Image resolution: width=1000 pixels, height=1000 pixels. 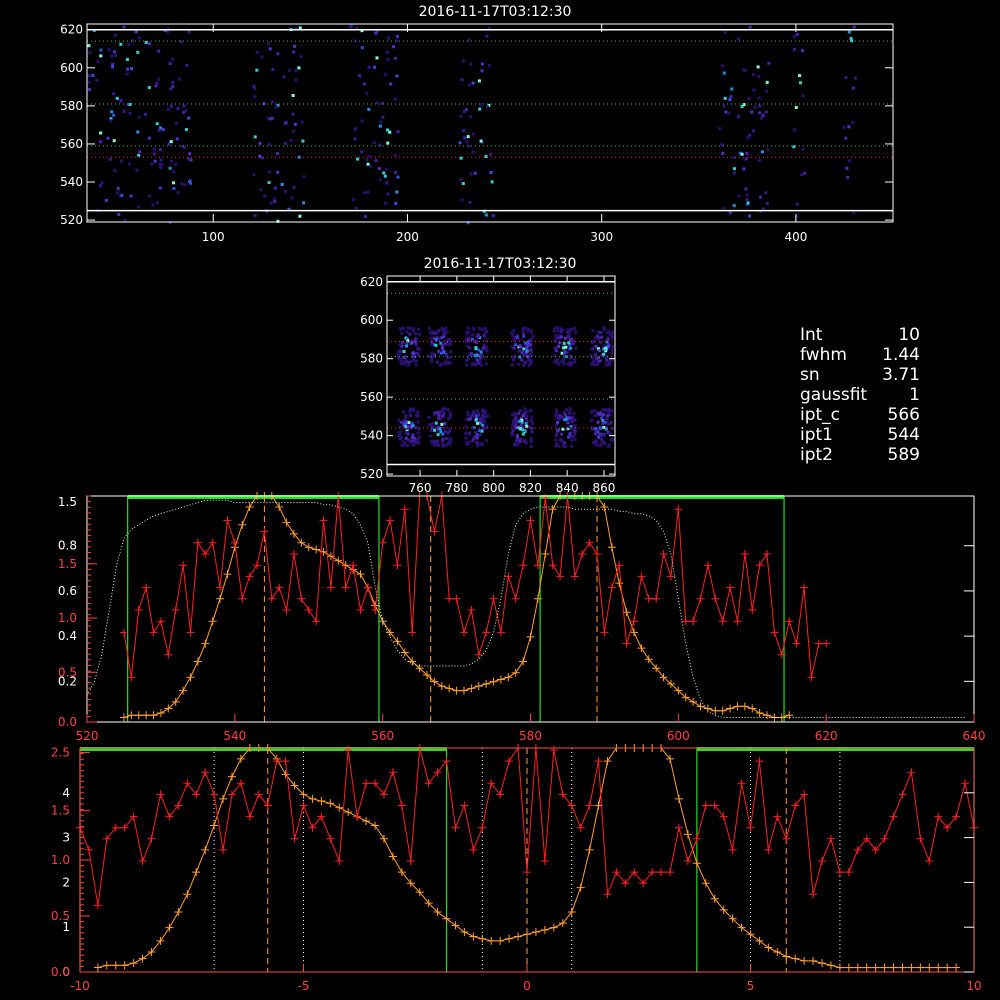 What do you see at coordinates (382, 736) in the screenshot?
I see `x-tick-label: 560` at bounding box center [382, 736].